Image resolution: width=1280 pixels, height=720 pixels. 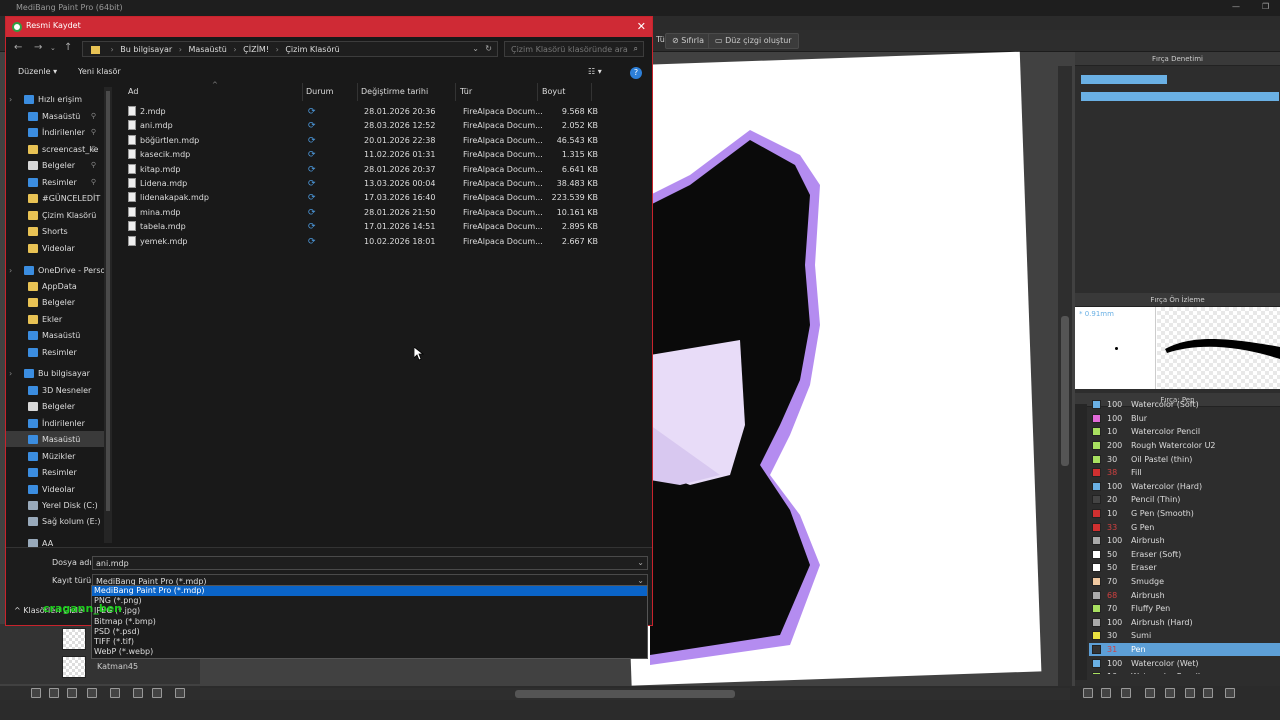 I want to click on filename-input: ani.mdp ⌄, so click(x=370, y=563).